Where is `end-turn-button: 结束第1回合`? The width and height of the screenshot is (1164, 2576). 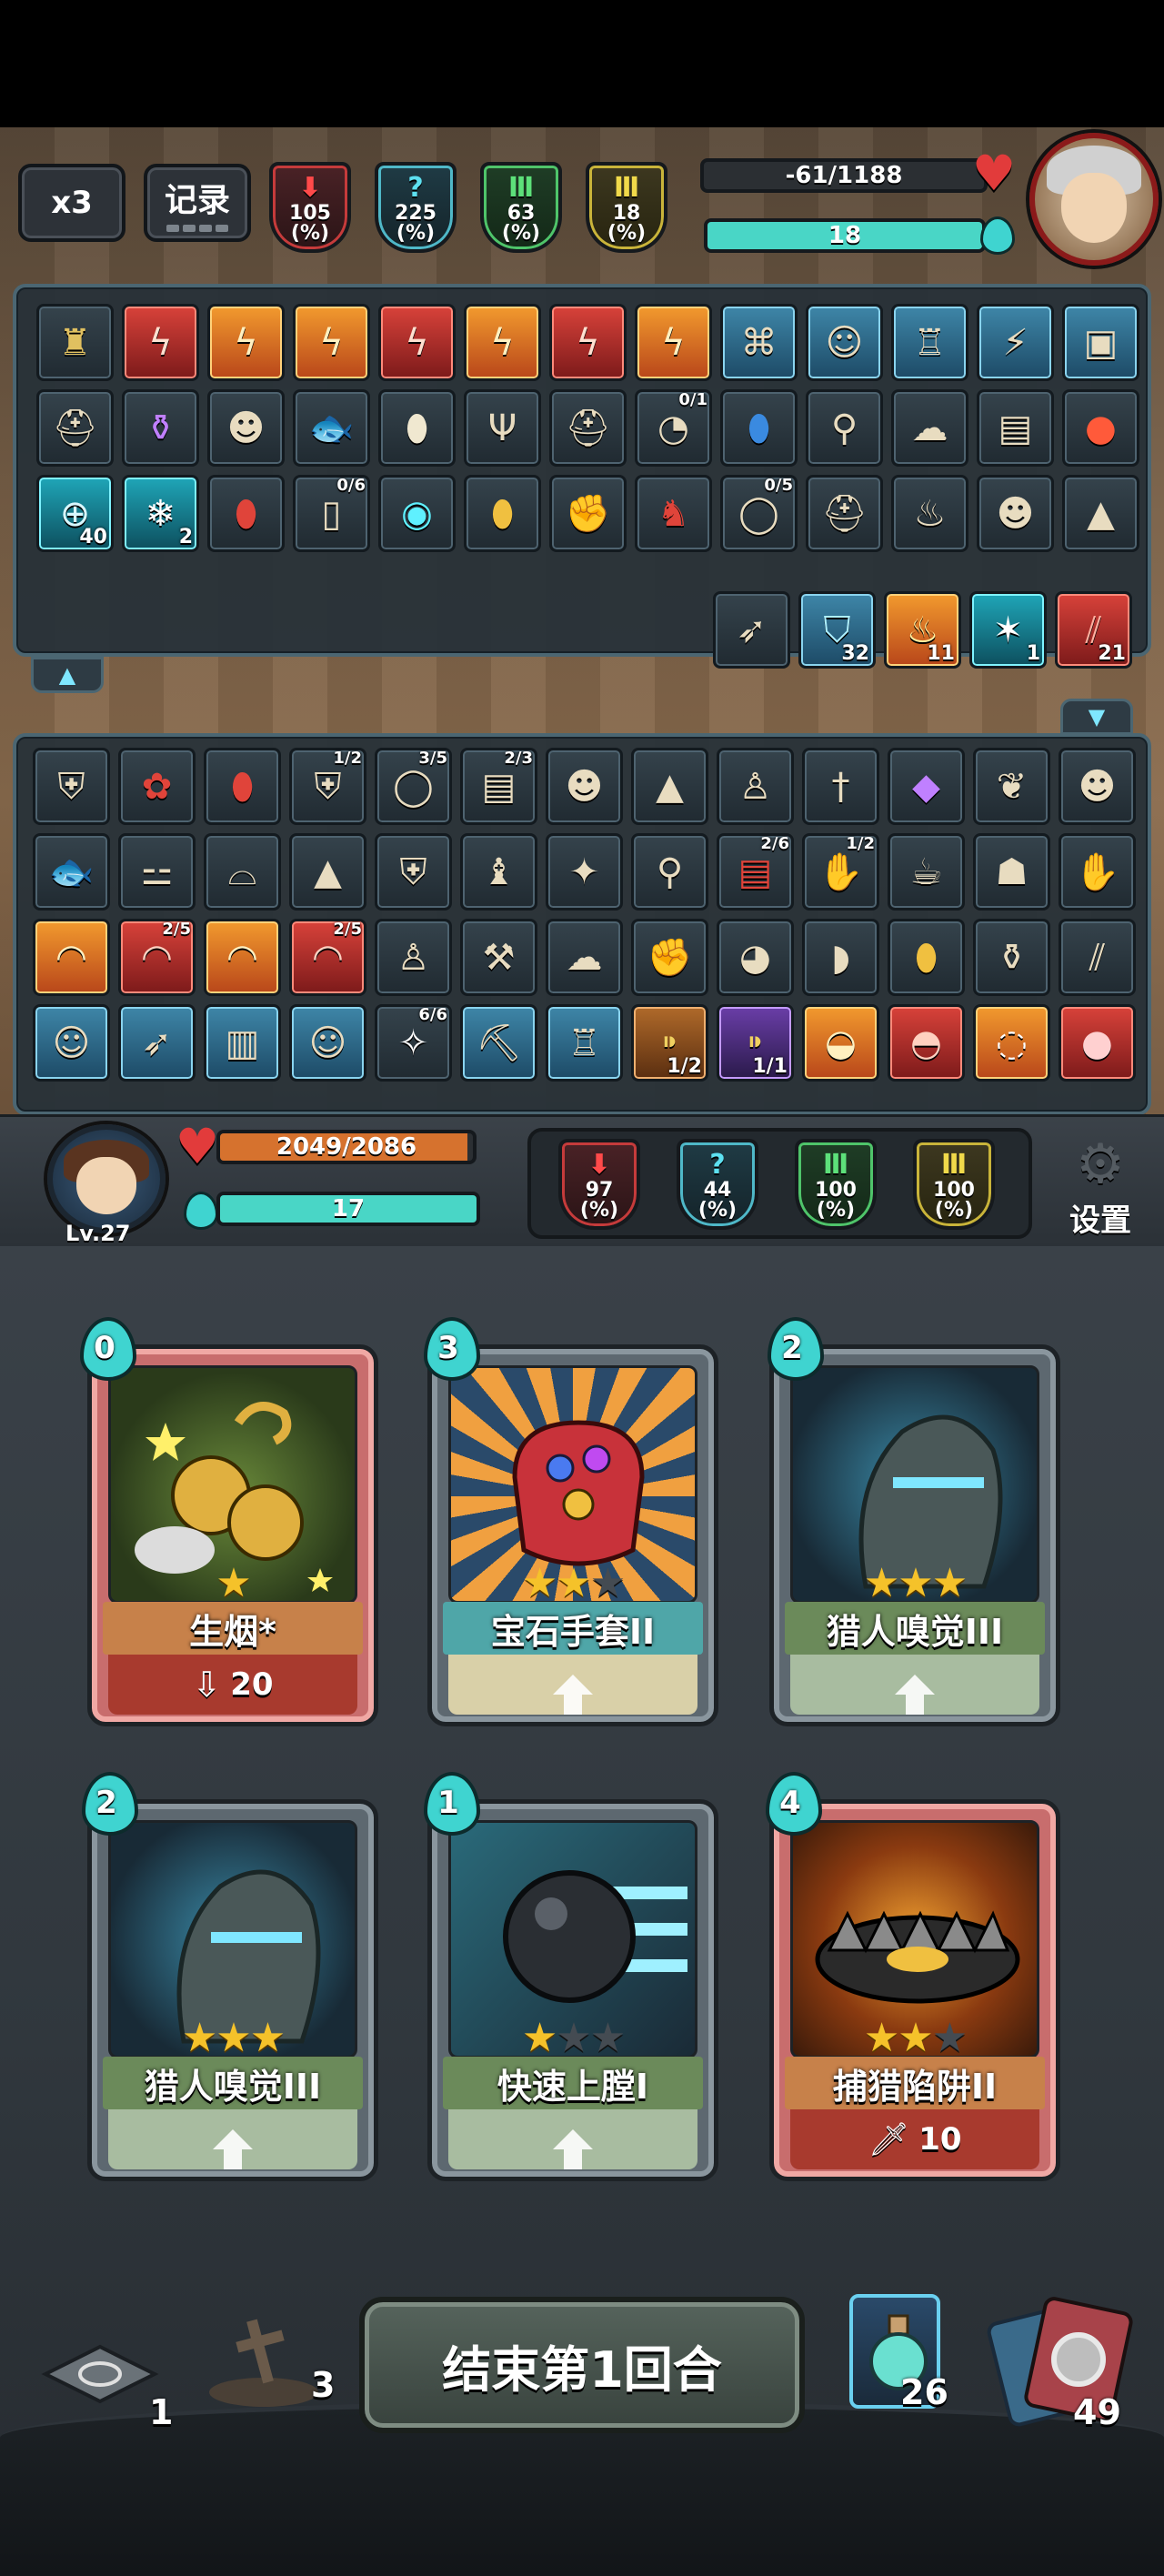
end-turn-button: 结束第1回合 is located at coordinates (582, 2365).